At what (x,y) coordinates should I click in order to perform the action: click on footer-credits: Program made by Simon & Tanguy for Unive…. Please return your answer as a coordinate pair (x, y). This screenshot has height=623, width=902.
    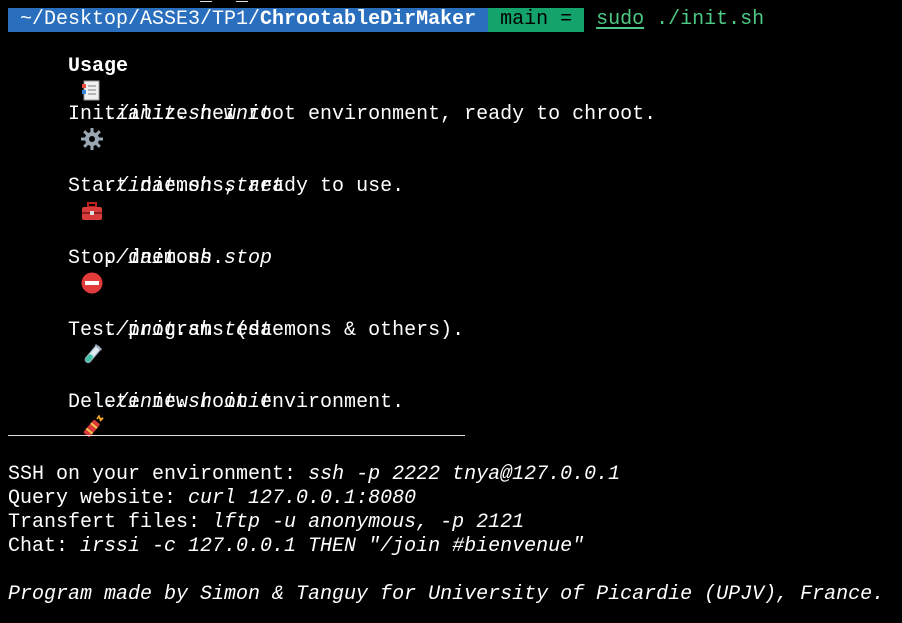
    Looking at the image, I should click on (446, 594).